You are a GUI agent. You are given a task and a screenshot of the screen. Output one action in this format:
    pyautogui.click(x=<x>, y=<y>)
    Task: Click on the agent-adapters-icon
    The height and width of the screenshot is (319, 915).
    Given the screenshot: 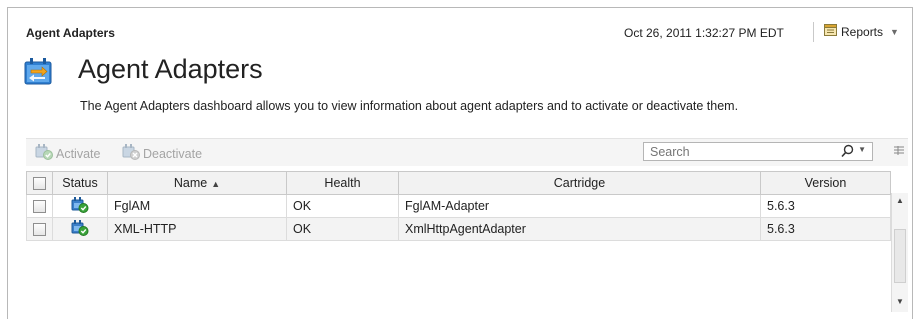 What is the action you would take?
    pyautogui.click(x=38, y=71)
    